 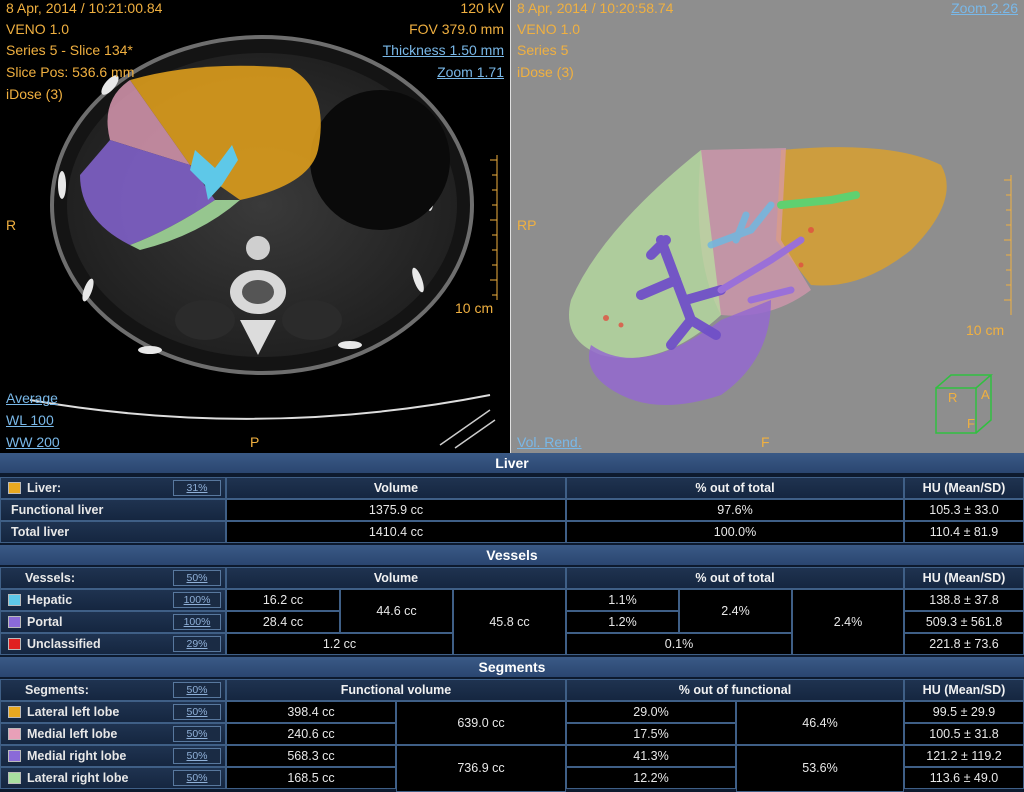 What do you see at coordinates (197, 600) in the screenshot?
I see `hepatic-opacity-button: 100%` at bounding box center [197, 600].